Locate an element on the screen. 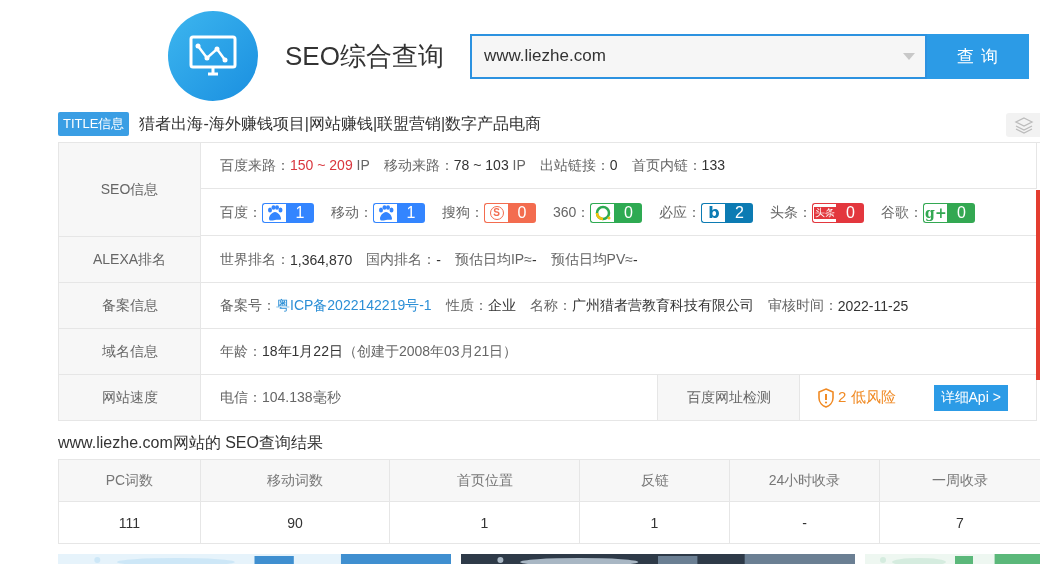 This screenshot has width=1040, height=588. column-header: 24小时收录 is located at coordinates (805, 481).